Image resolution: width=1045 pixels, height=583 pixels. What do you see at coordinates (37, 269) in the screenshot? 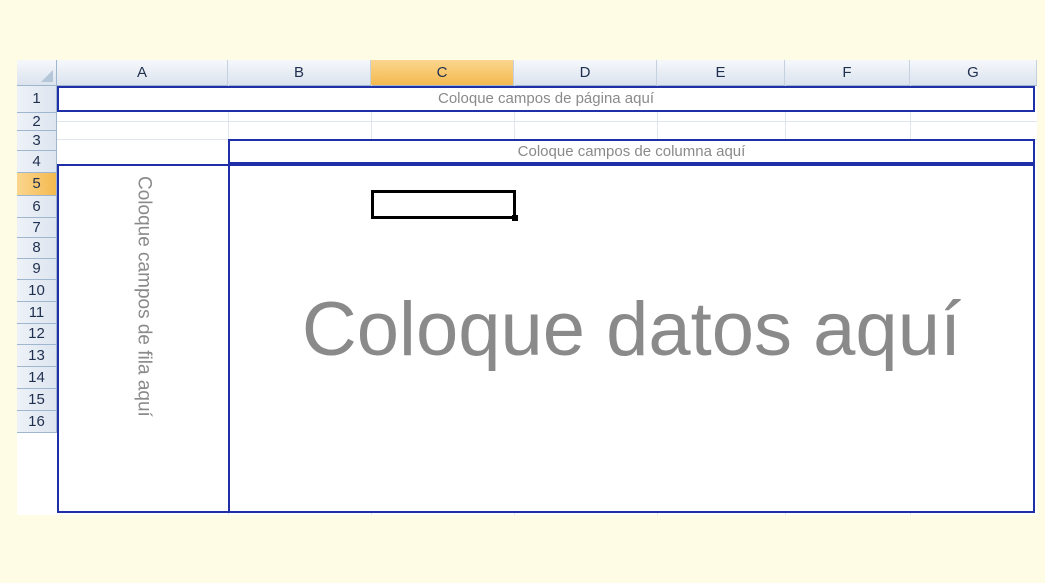
I see `row-header-9: 9` at bounding box center [37, 269].